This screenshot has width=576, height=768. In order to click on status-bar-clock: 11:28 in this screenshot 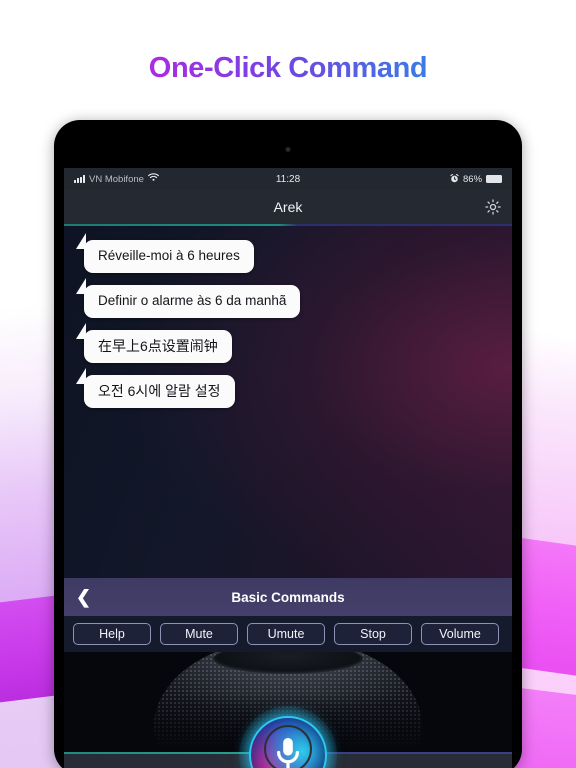, I will do `click(288, 179)`.